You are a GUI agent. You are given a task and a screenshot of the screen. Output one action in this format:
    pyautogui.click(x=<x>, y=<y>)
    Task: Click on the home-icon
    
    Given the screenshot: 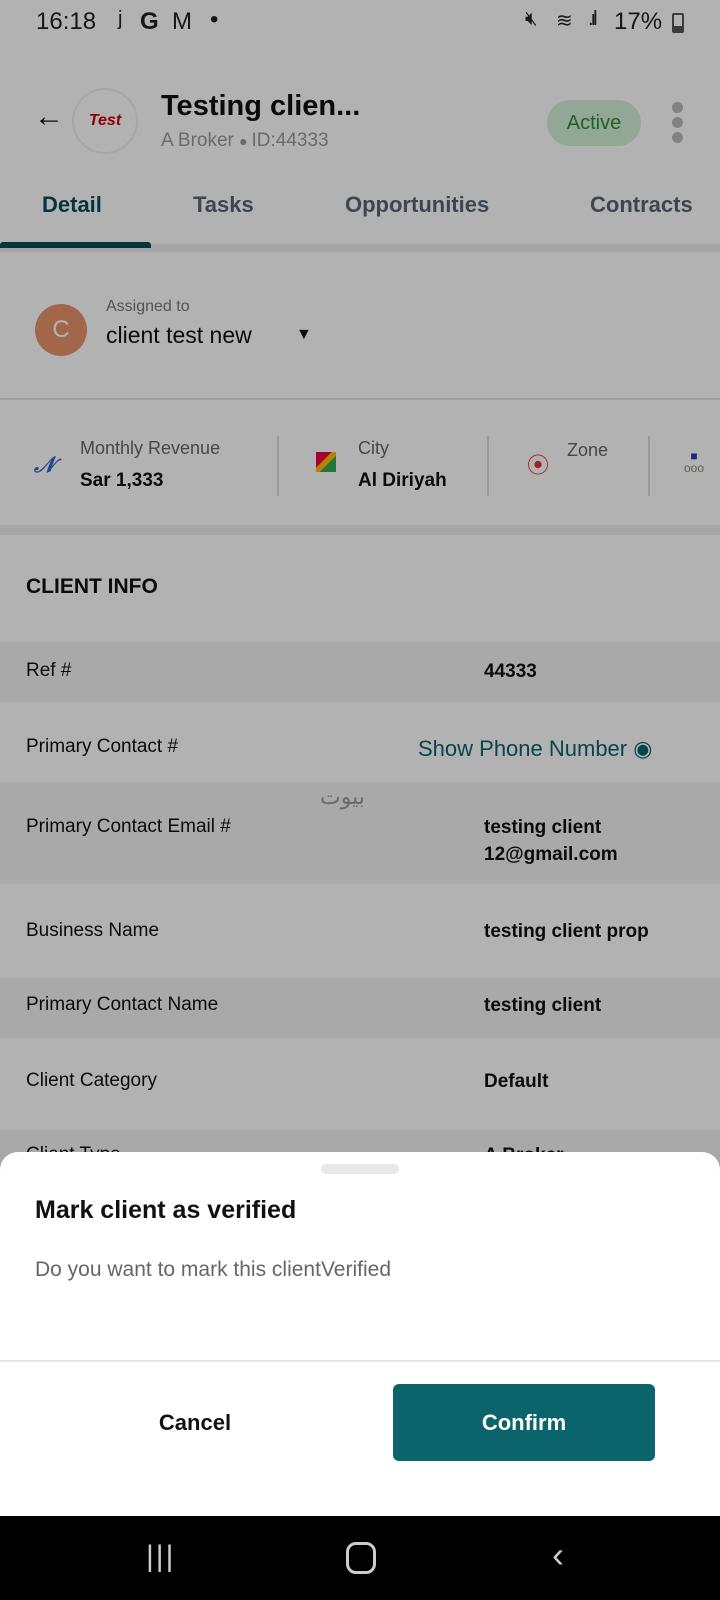 What is the action you would take?
    pyautogui.click(x=361, y=1558)
    